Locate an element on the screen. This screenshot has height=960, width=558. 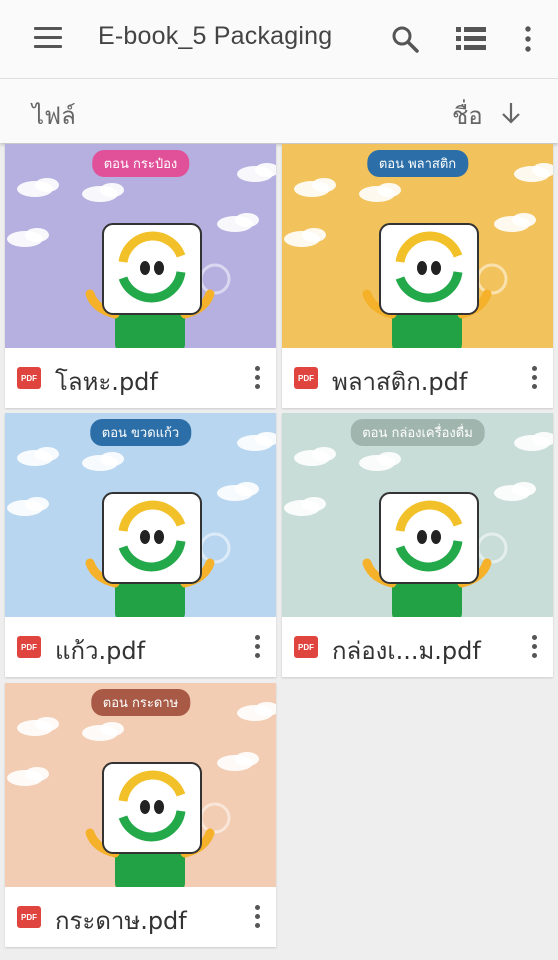
sort-bar: ไฟล์ ชื่อ is located at coordinates (279, 111).